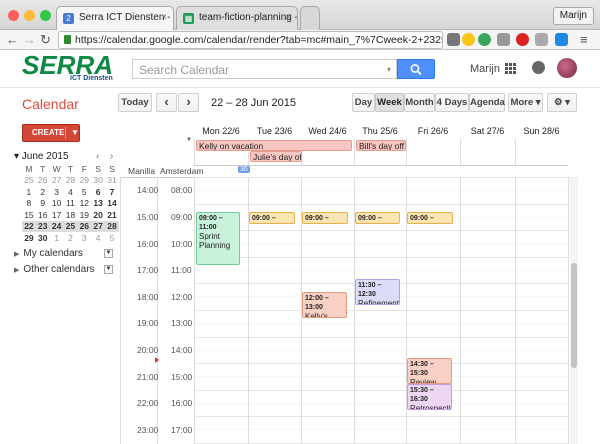  What do you see at coordinates (166, 102) in the screenshot?
I see `prev-week-button: ‹` at bounding box center [166, 102].